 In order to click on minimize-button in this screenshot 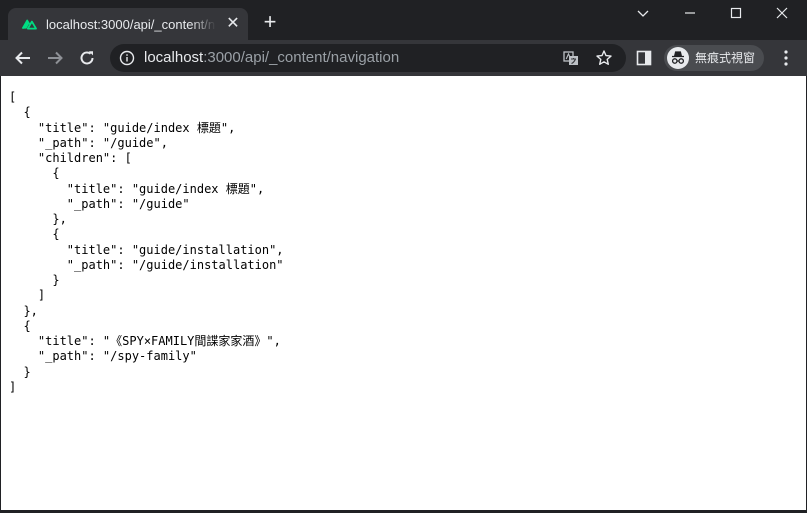, I will do `click(690, 13)`.